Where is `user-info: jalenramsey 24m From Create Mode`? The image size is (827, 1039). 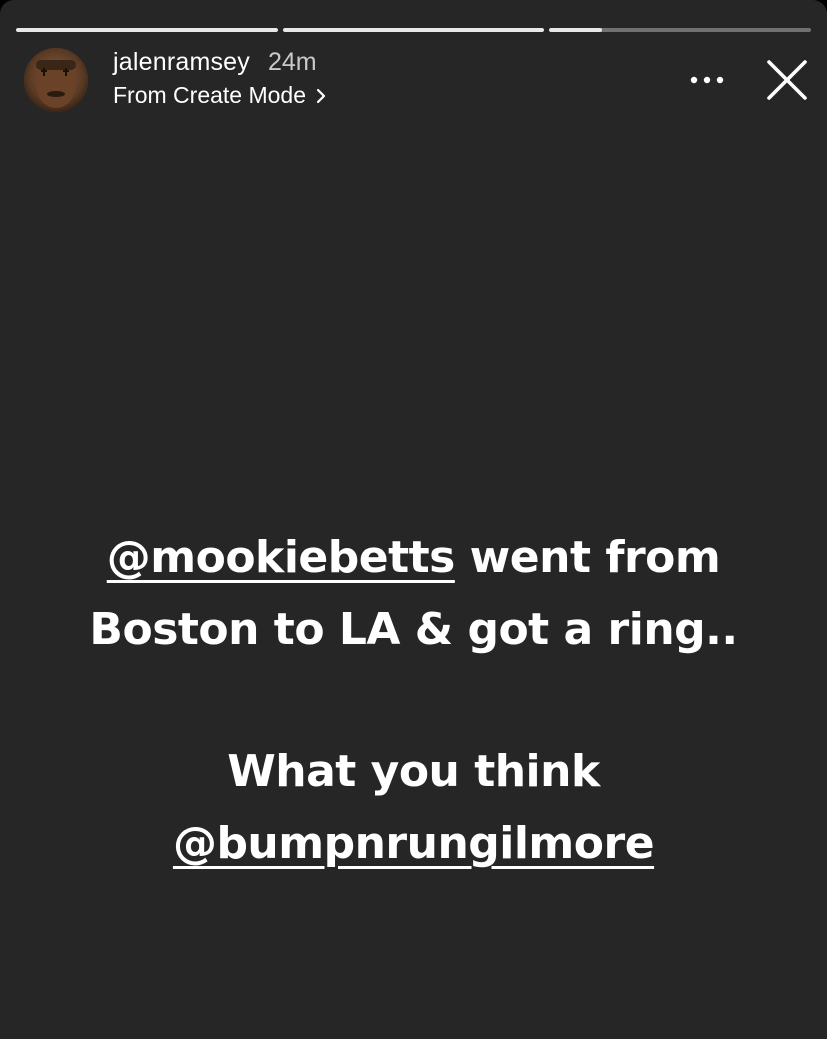 user-info: jalenramsey 24m From Create Mode is located at coordinates (220, 78).